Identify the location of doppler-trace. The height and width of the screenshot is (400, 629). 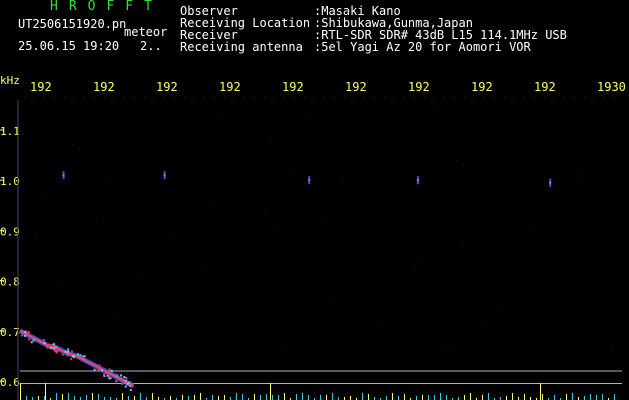
(76, 361).